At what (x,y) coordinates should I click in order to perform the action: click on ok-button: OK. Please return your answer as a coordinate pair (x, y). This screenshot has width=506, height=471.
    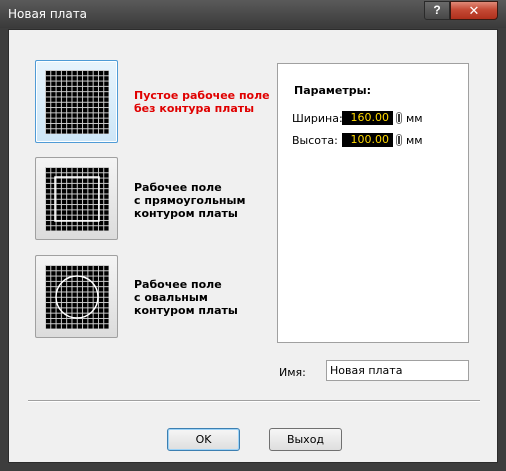
    Looking at the image, I should click on (203, 439).